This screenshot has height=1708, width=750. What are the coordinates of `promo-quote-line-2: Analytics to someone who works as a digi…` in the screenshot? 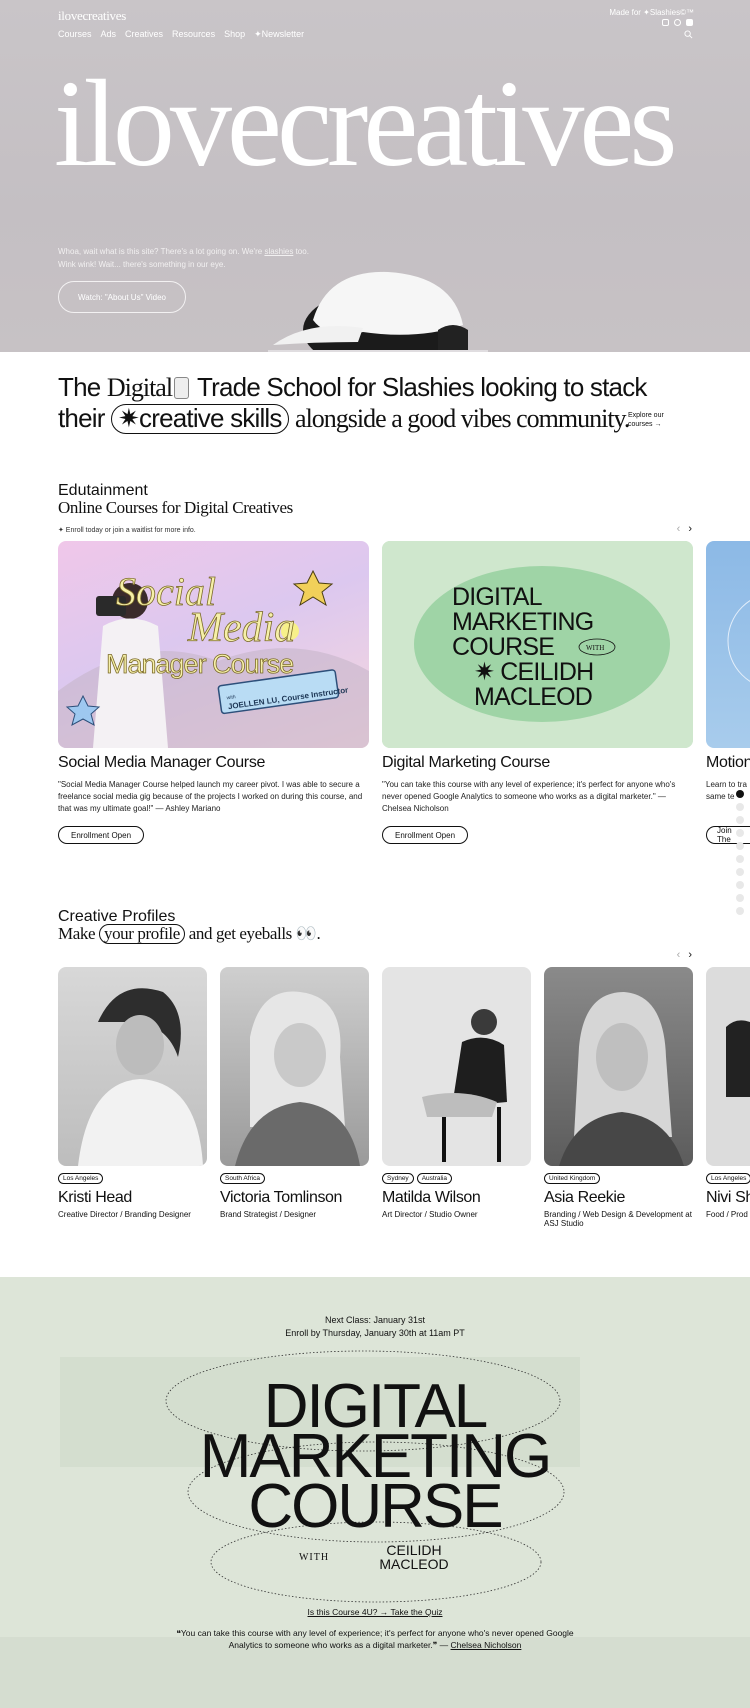 It's located at (375, 1645).